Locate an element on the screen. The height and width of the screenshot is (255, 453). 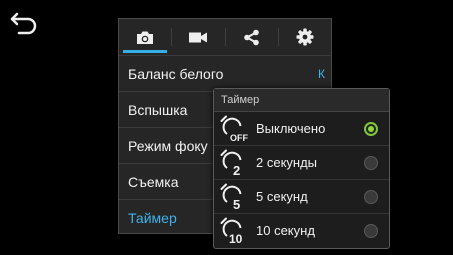
tab-share is located at coordinates (252, 37).